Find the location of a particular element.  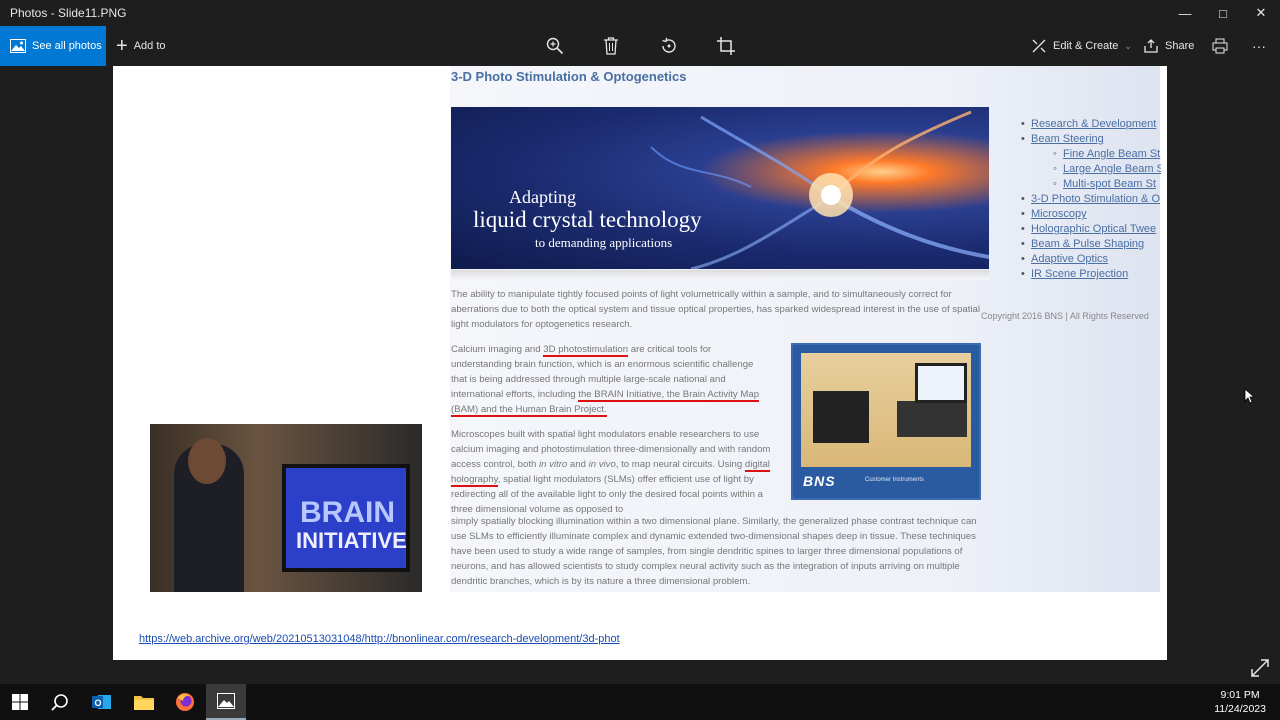

mouse-cursor-icon is located at coordinates (1249, 396).